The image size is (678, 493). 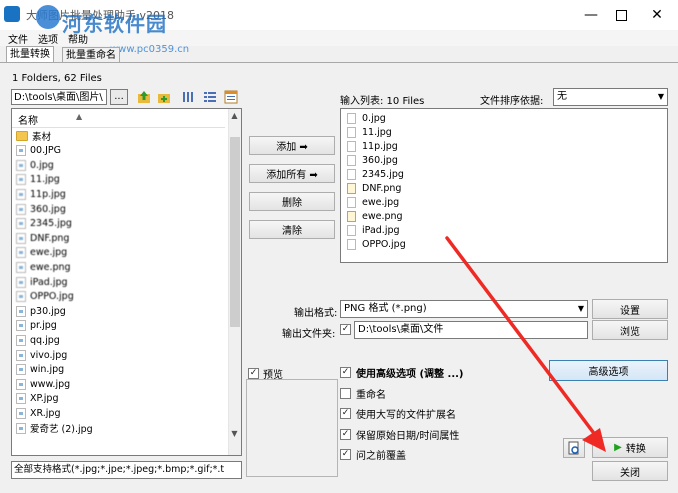 I want to click on menu-file: 文件, so click(x=18, y=38).